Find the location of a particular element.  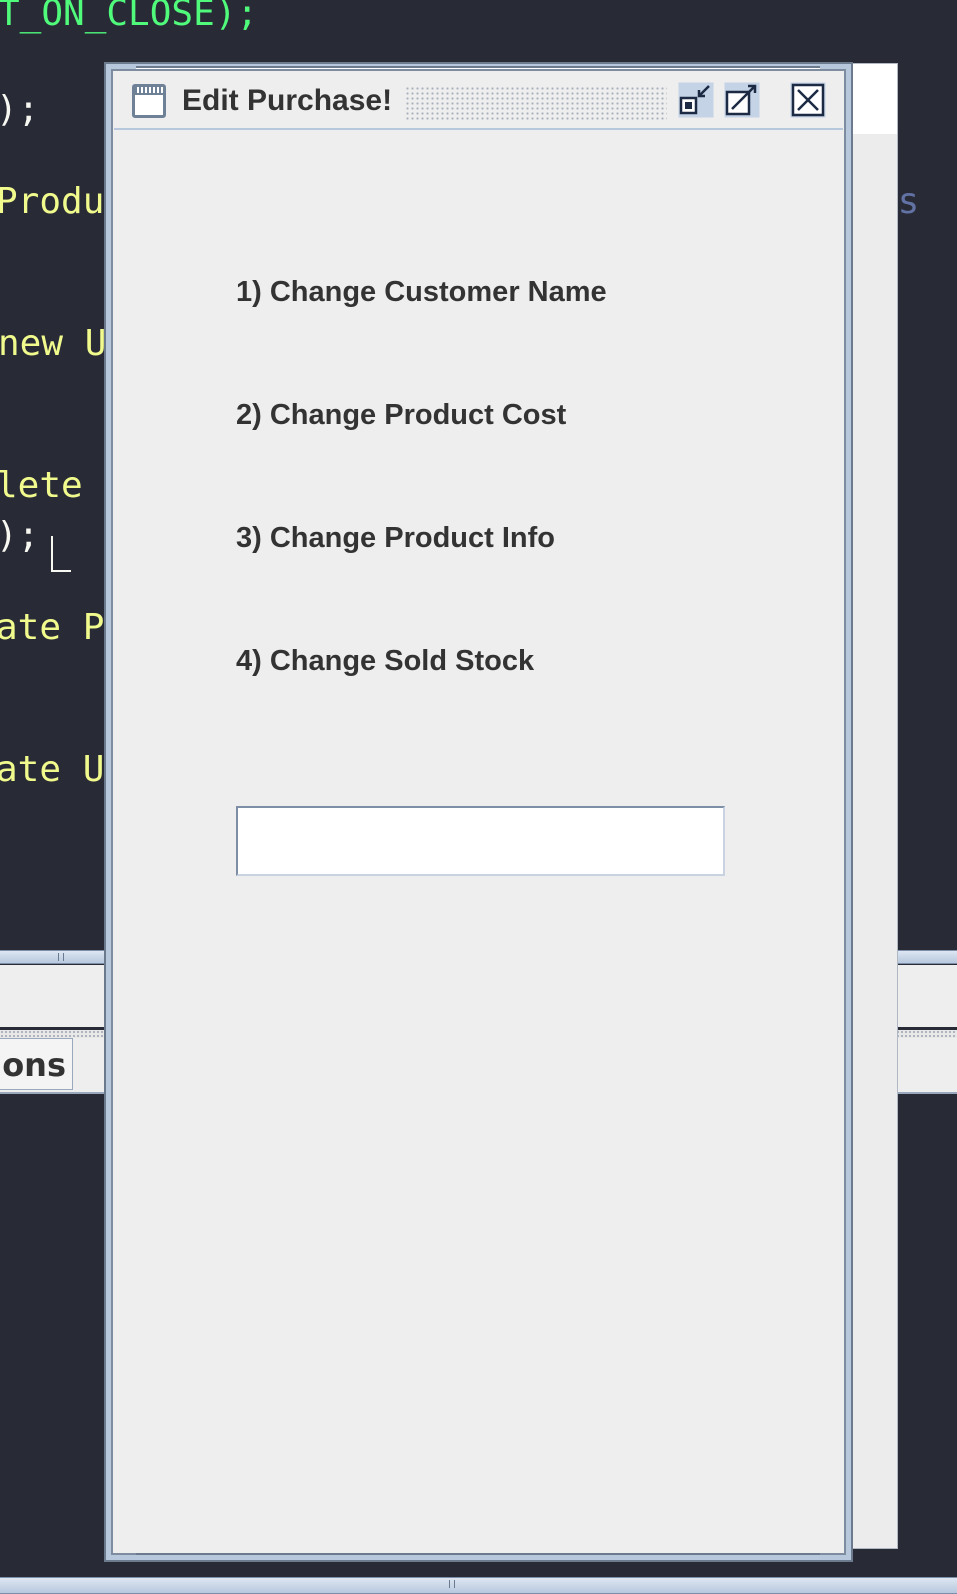

frame-top-edge is located at coordinates (478, 67).